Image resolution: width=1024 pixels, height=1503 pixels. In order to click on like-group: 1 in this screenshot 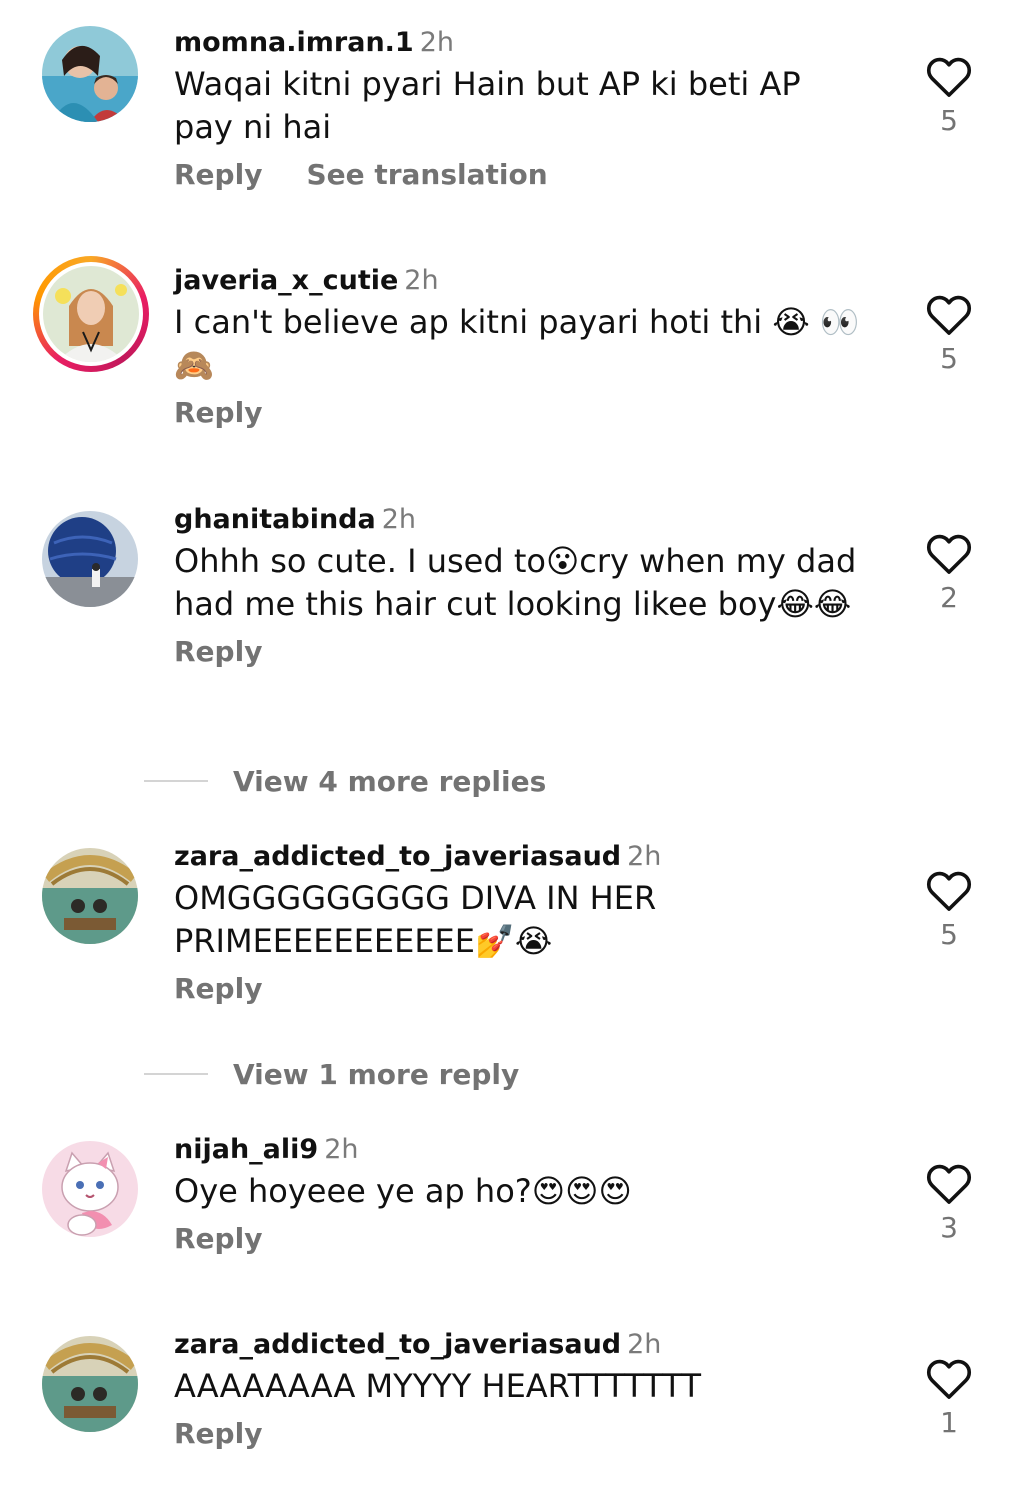, I will do `click(949, 1399)`.